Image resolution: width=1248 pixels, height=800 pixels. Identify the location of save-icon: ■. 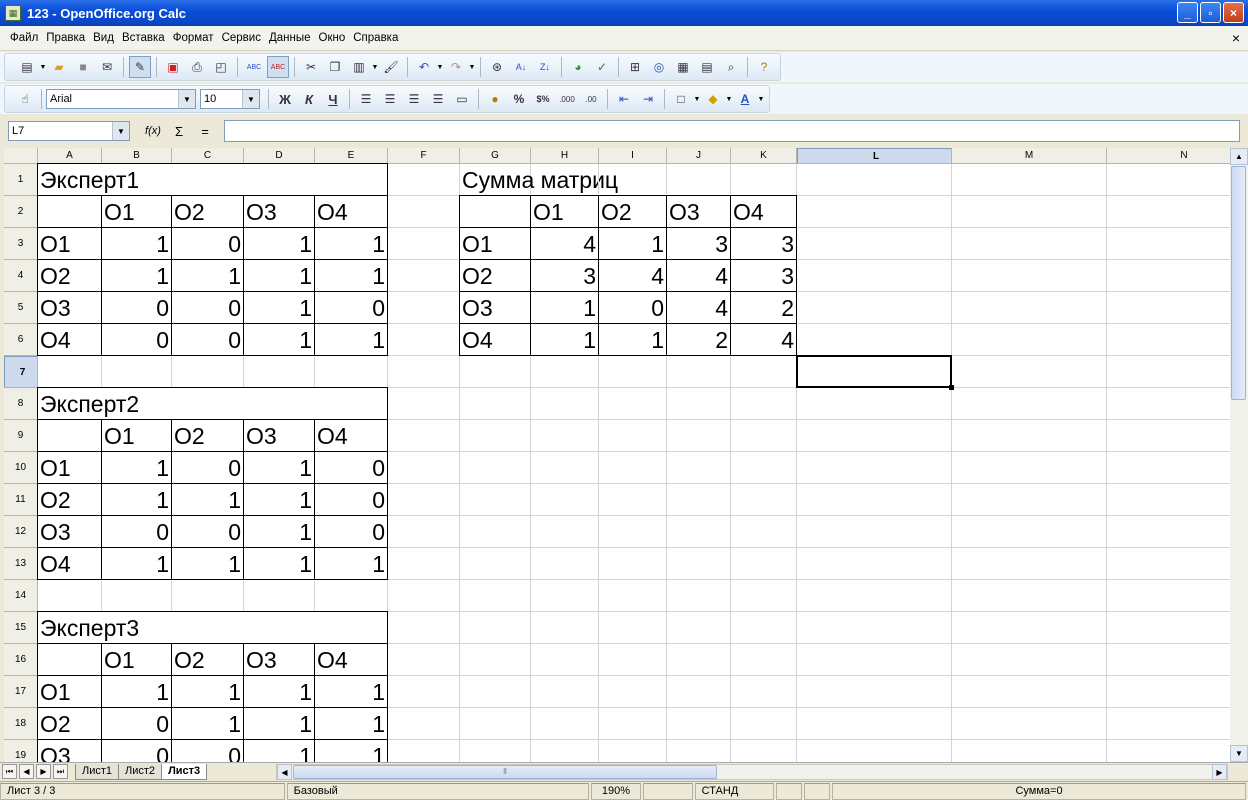
(83, 67).